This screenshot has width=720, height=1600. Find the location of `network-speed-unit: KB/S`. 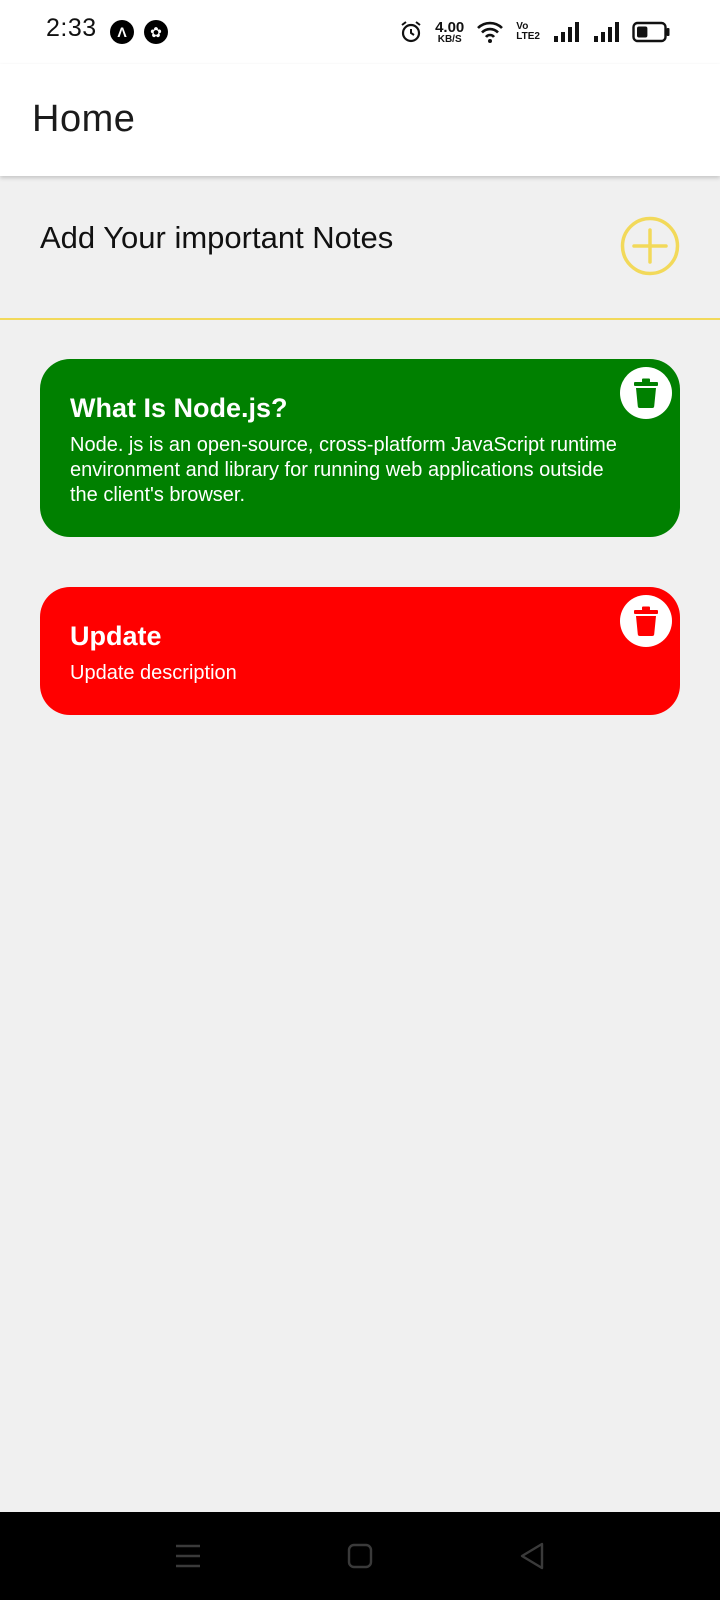

network-speed-unit: KB/S is located at coordinates (449, 39).